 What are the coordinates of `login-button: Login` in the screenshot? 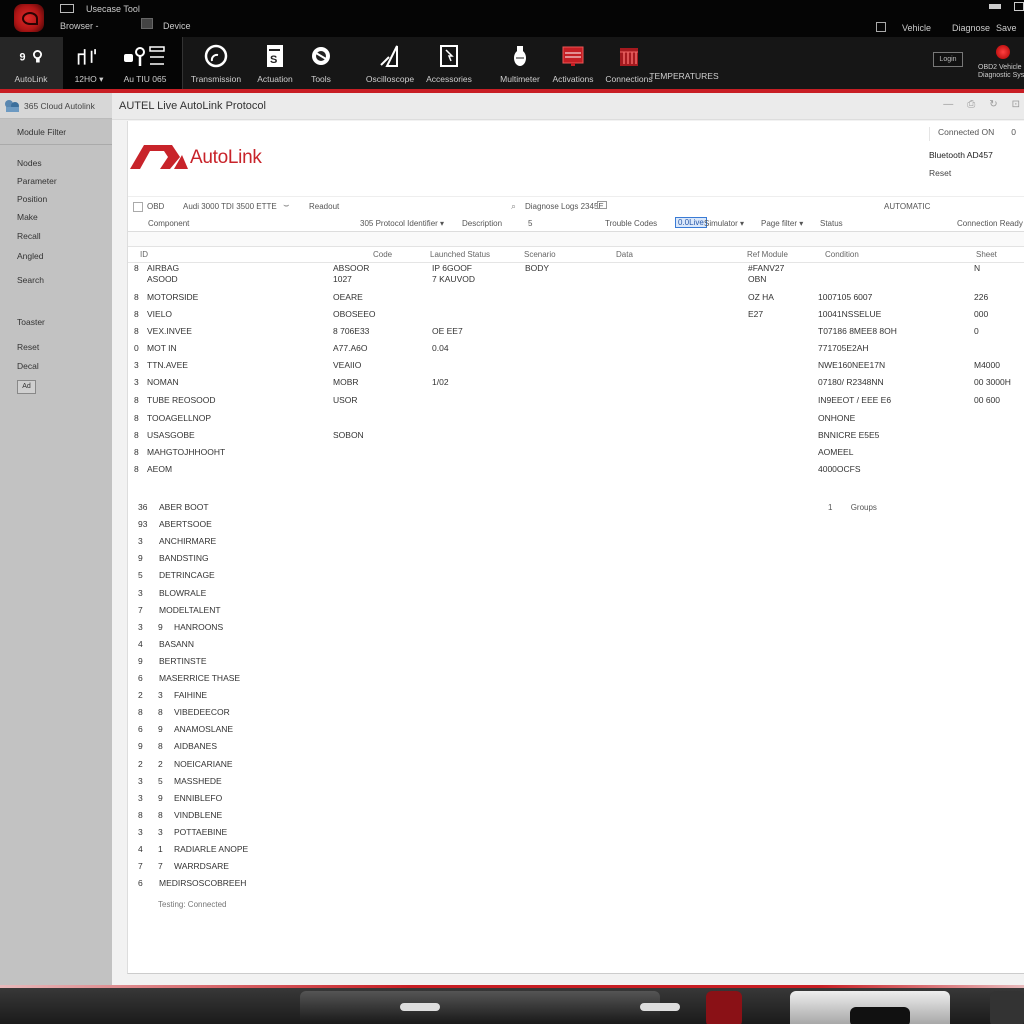 It's located at (948, 59).